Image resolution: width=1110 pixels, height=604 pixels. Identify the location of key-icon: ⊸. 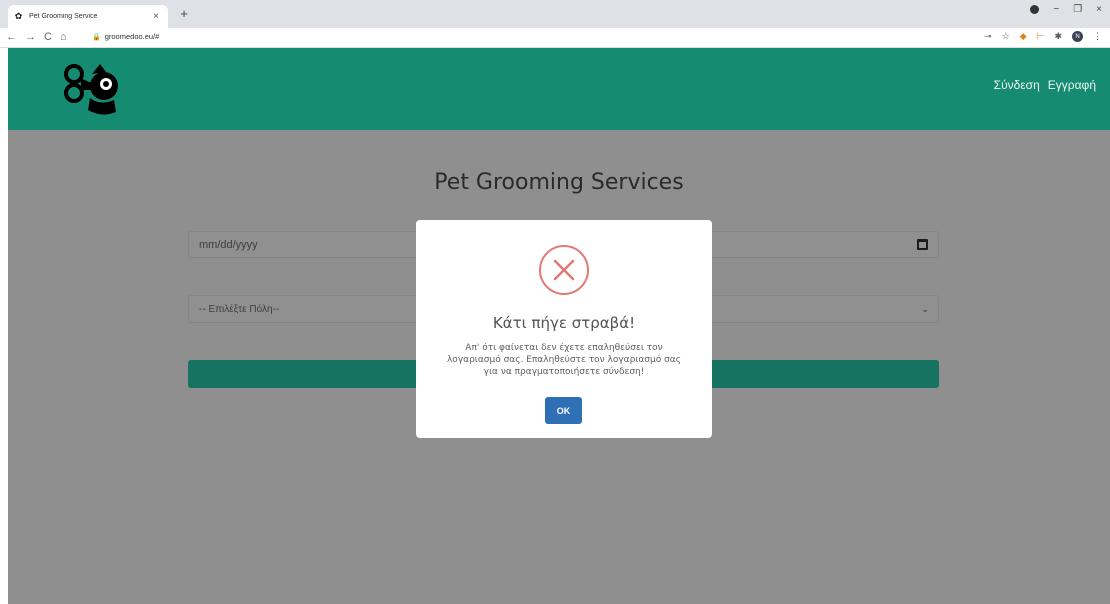
(988, 36).